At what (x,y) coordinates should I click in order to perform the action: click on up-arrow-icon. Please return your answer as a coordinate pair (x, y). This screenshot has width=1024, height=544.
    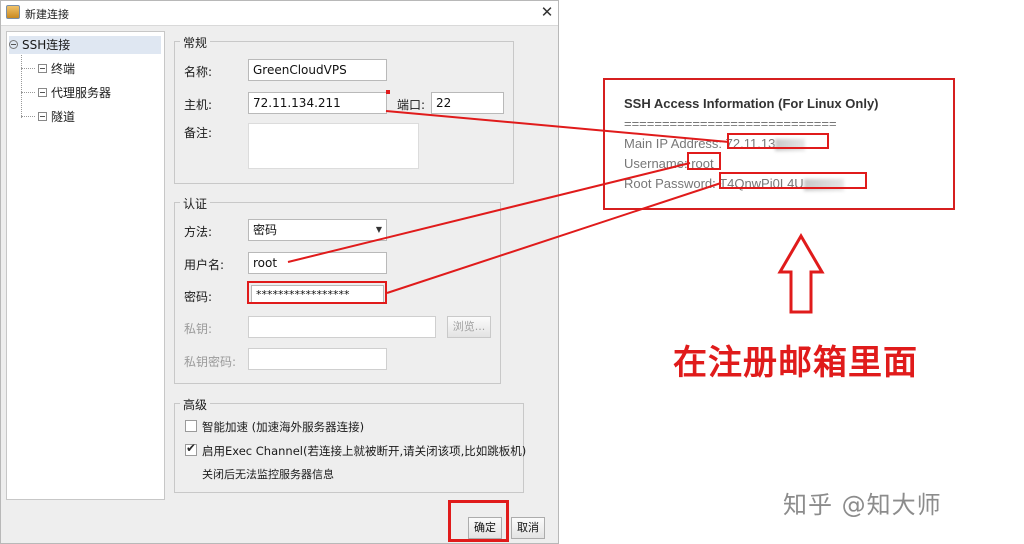
    Looking at the image, I should click on (801, 273).